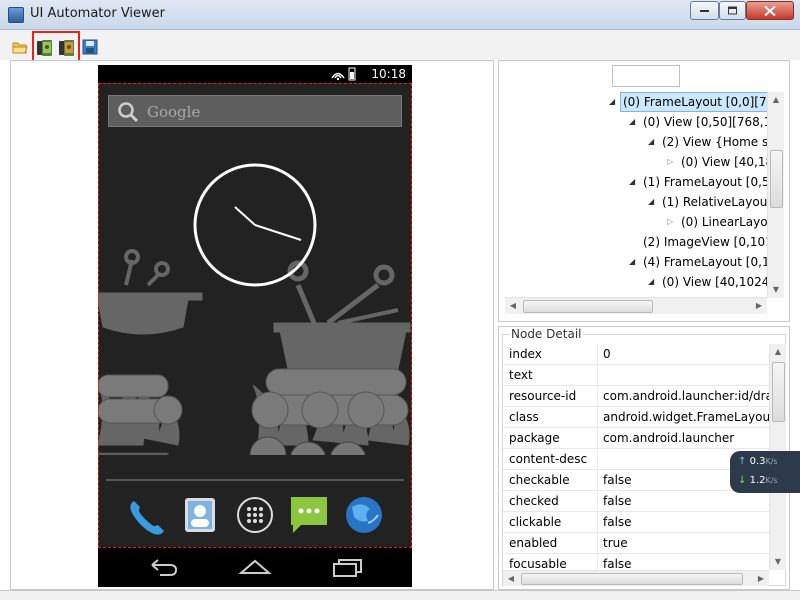 The width and height of the screenshot is (800, 600). Describe the element at coordinates (705, 262) in the screenshot. I see `tree-row-label: (4) FrameLayout [0,10` at that location.